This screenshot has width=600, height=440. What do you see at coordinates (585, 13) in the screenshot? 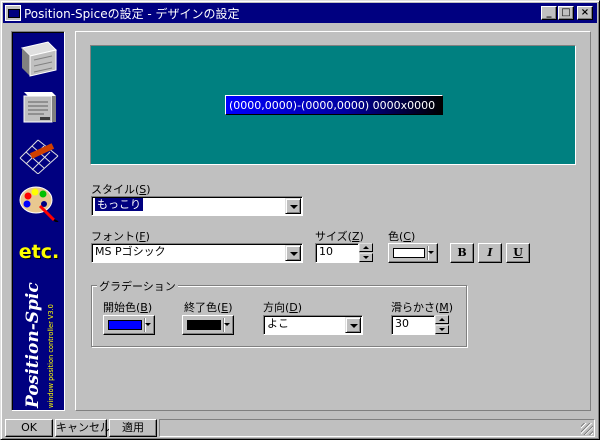
I see `close-button: ×` at bounding box center [585, 13].